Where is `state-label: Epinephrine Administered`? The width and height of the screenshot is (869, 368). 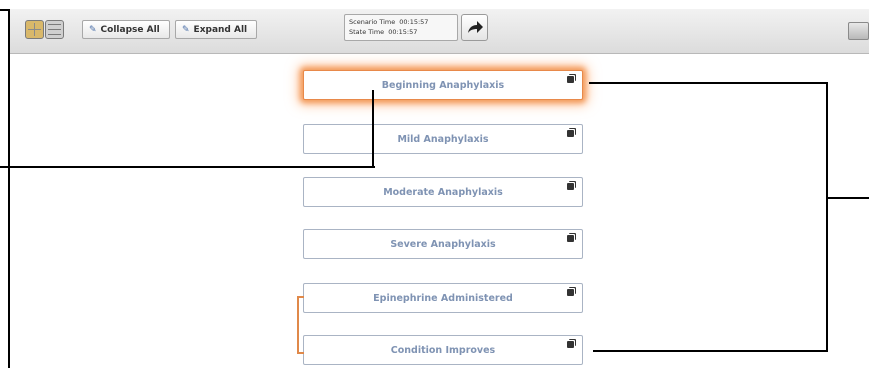
state-label: Epinephrine Administered is located at coordinates (443, 298).